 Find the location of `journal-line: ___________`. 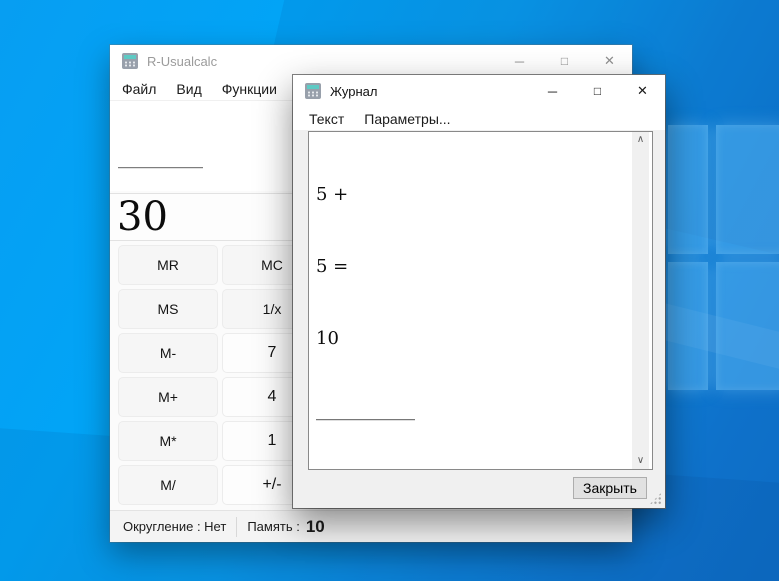

journal-line: ___________ is located at coordinates (365, 410).